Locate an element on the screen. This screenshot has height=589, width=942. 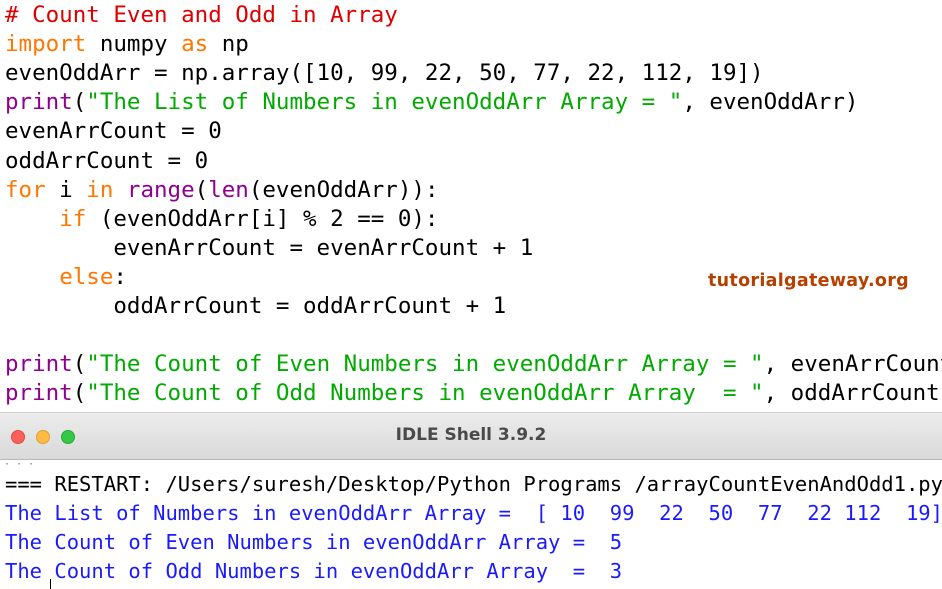
code-token-plain: evenArrCount = 0 is located at coordinates (113, 131).